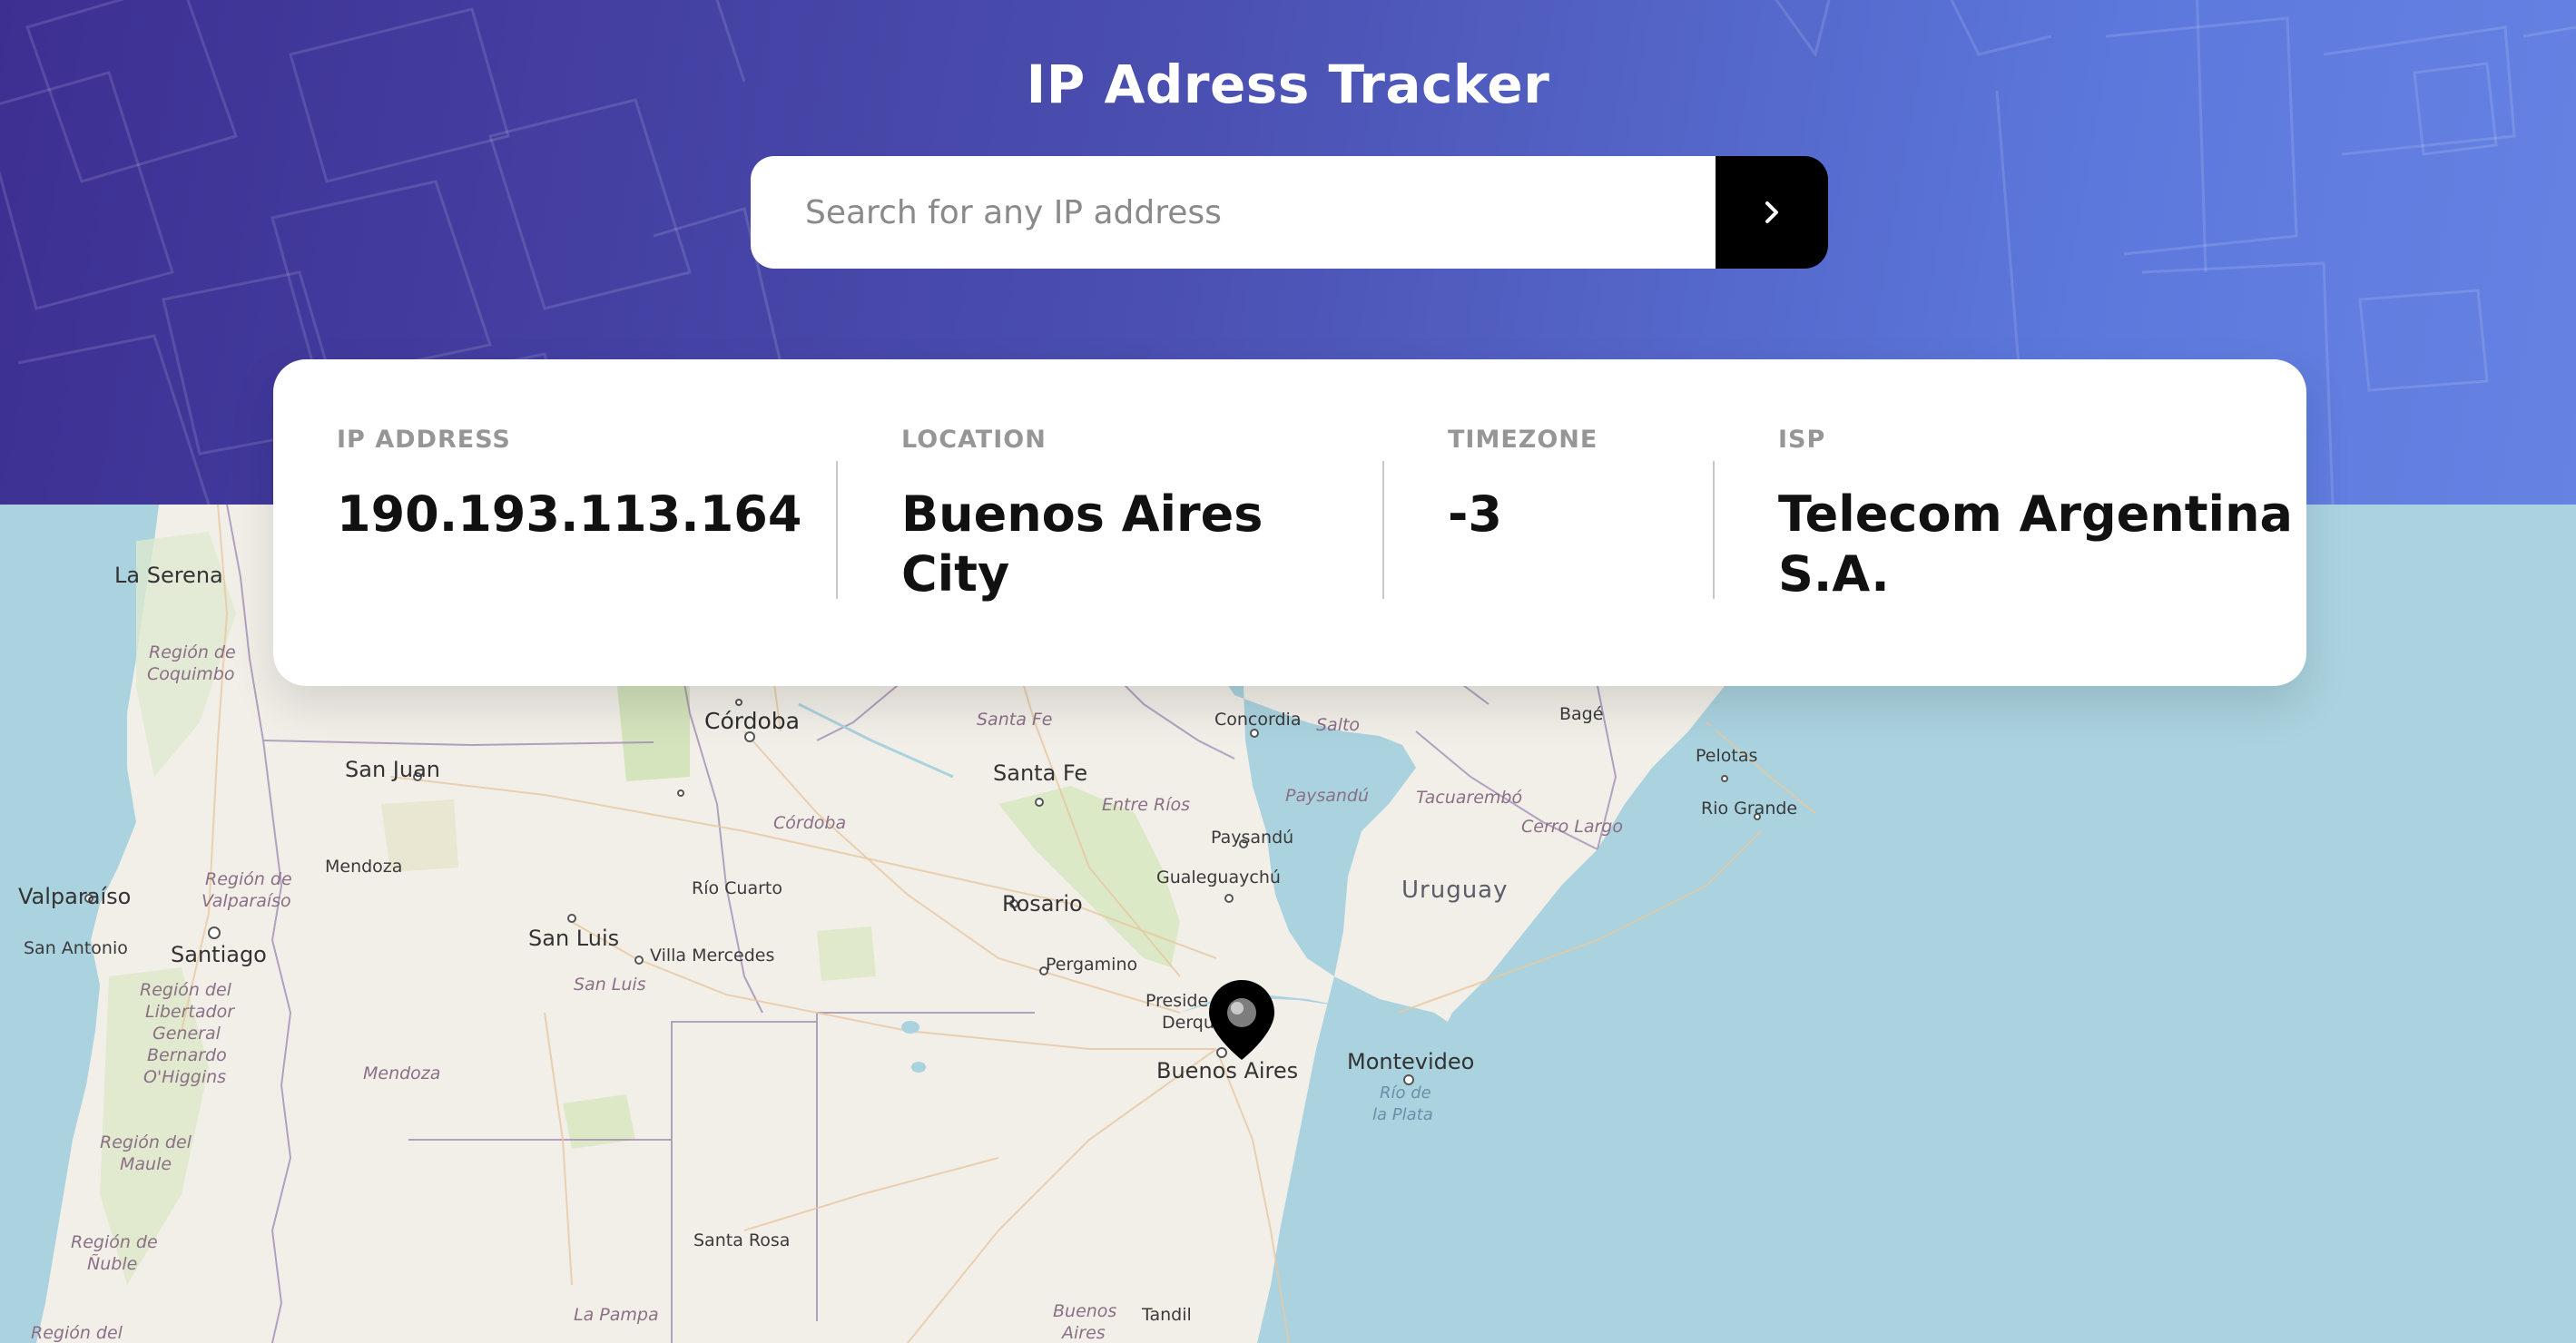  What do you see at coordinates (742, 1240) in the screenshot?
I see `map-label-santa-rosa: Santa Rosa` at bounding box center [742, 1240].